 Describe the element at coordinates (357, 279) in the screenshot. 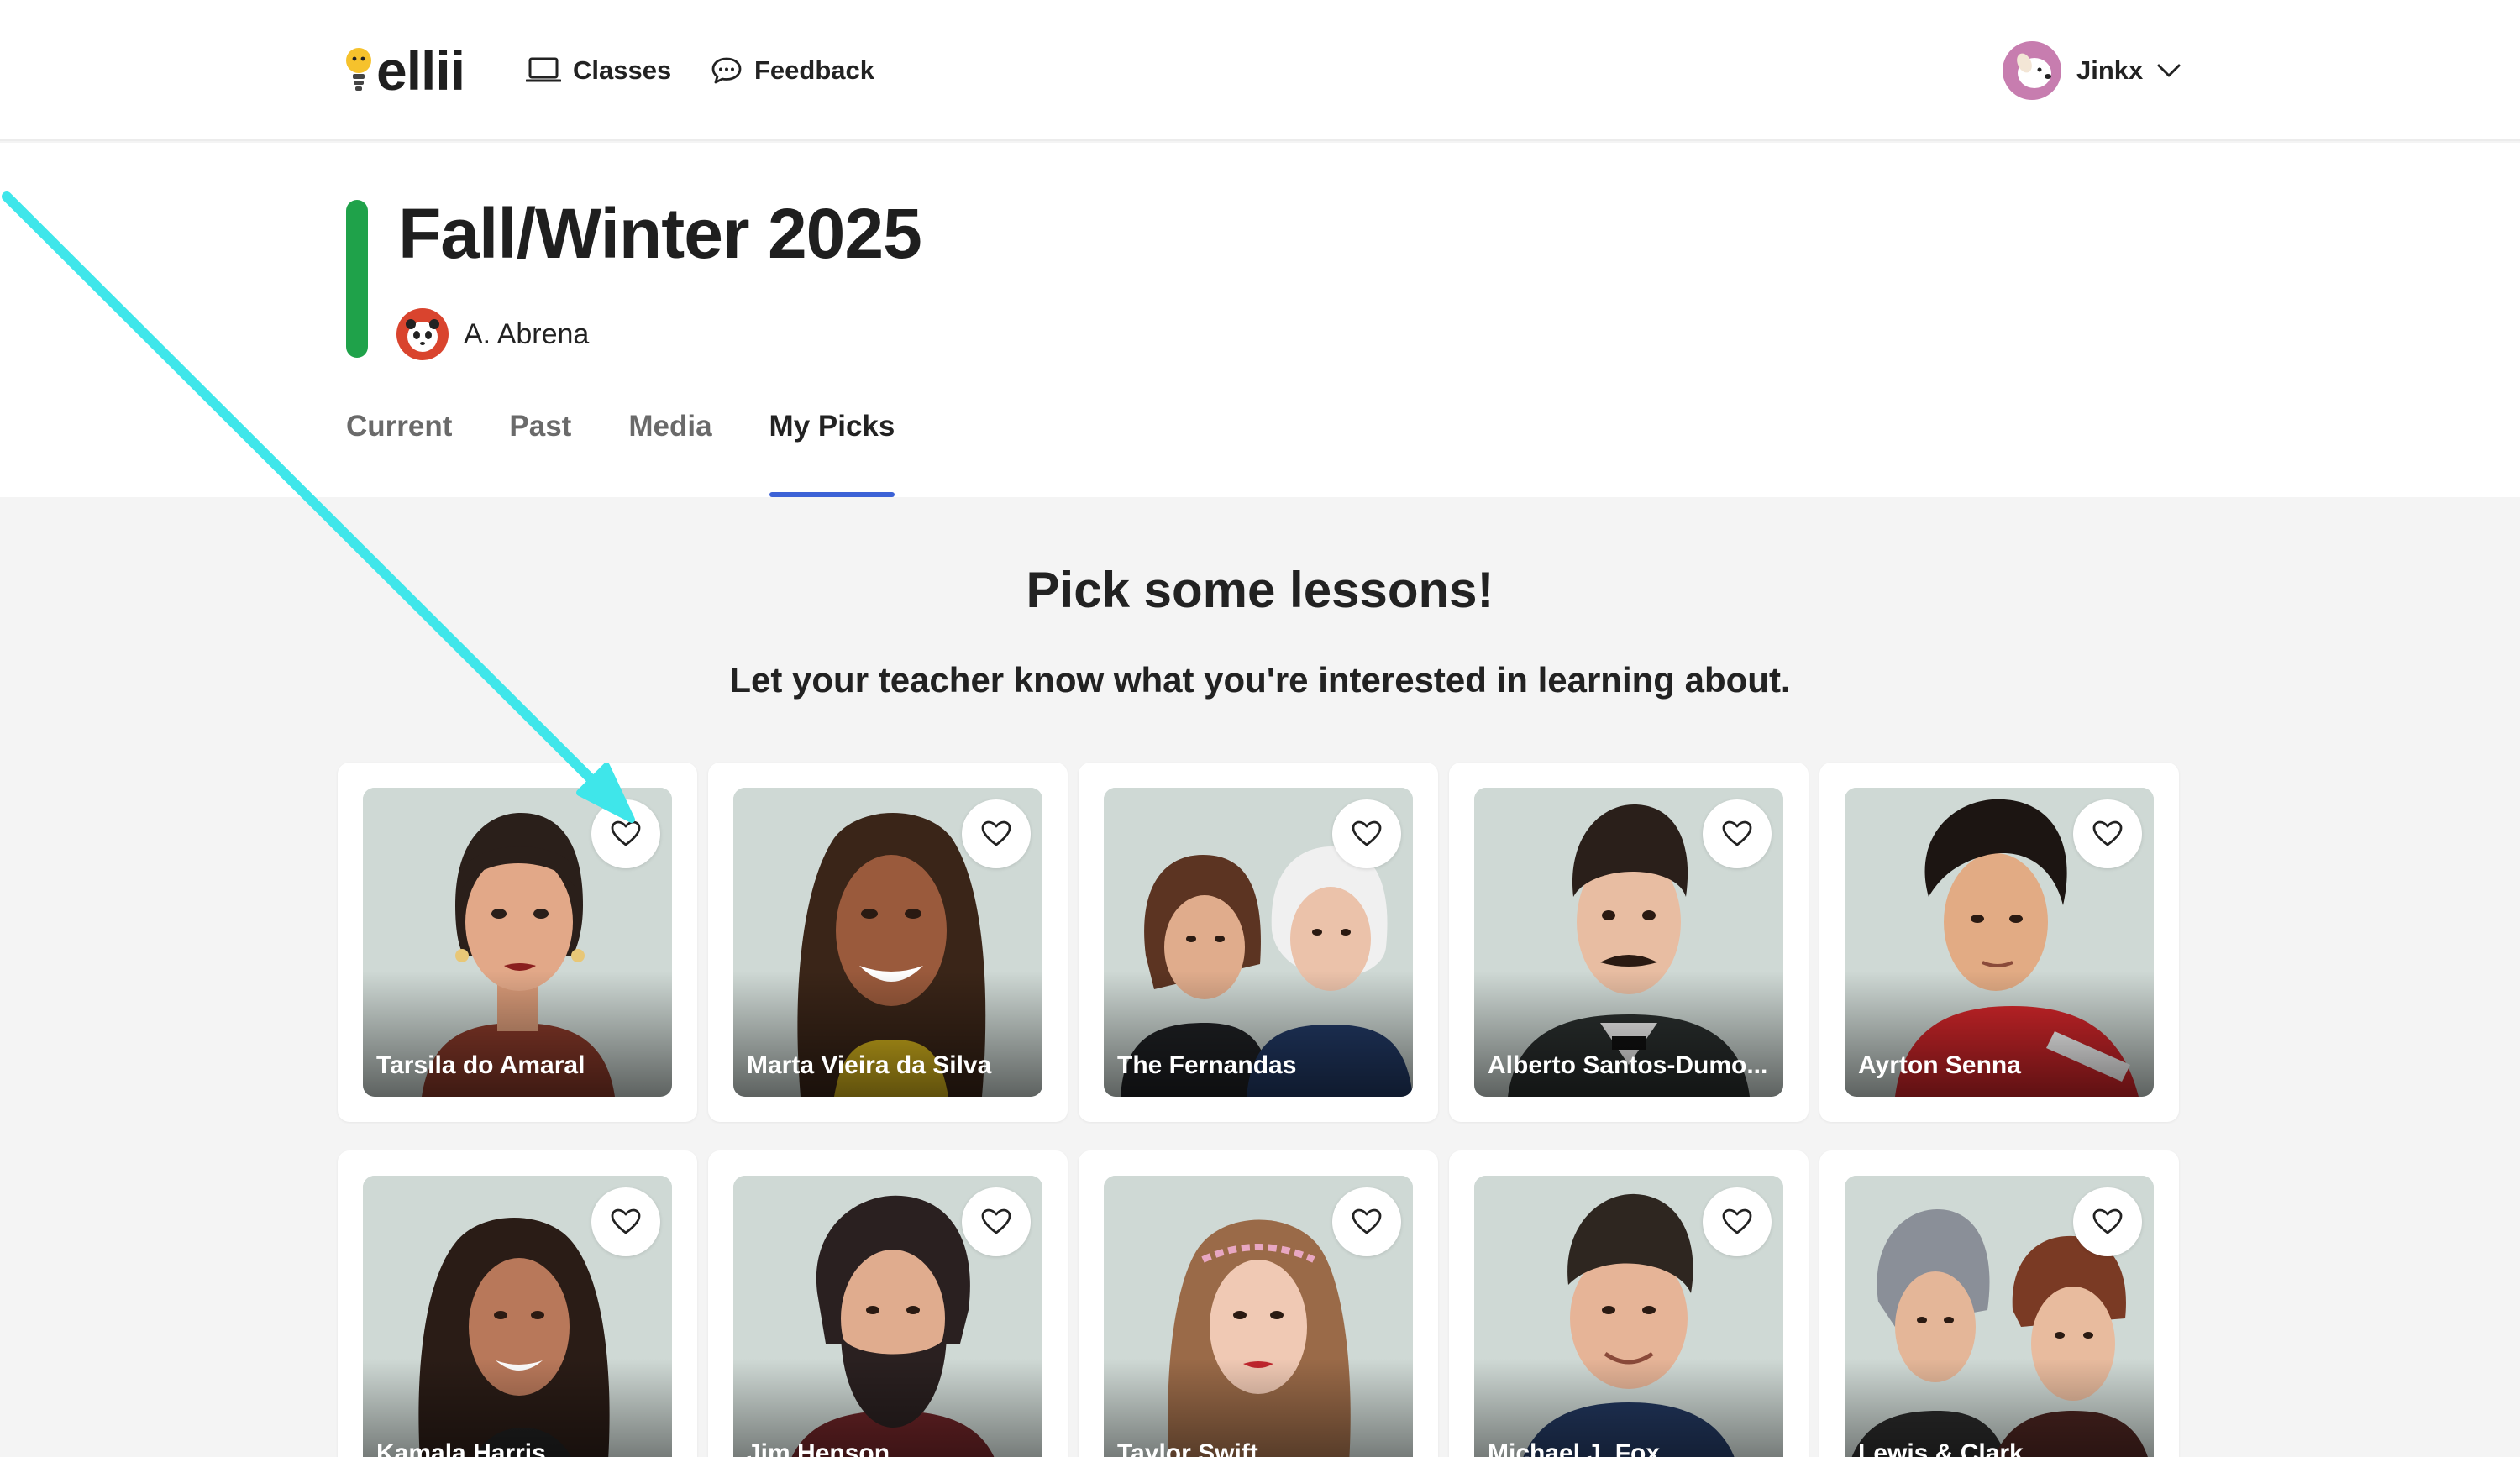

I see `class-color-bar` at that location.